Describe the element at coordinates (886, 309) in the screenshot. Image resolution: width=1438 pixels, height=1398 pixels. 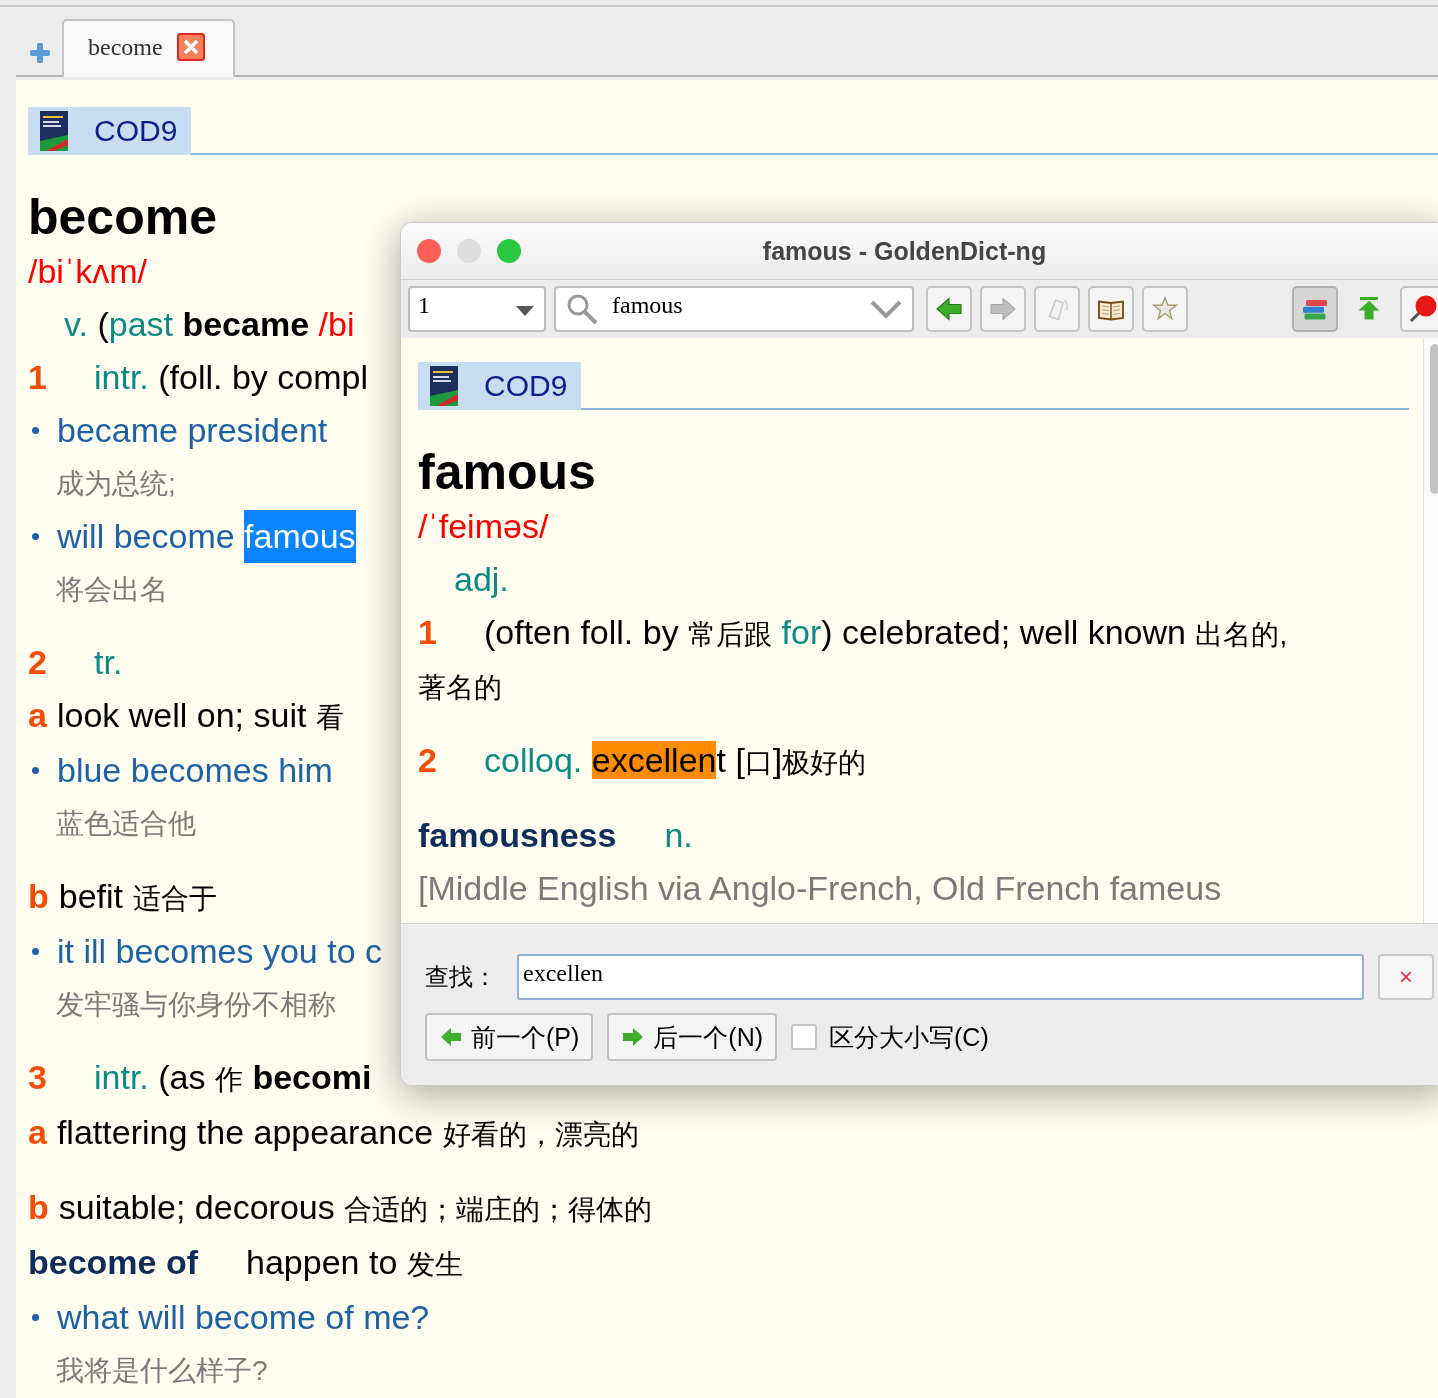
I see `chevron-down-icon` at that location.